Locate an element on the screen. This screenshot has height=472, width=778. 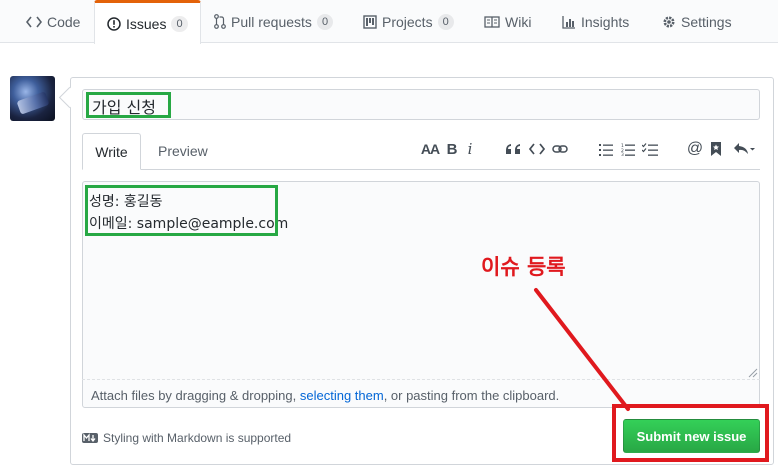
tab-write: Write is located at coordinates (111, 151).